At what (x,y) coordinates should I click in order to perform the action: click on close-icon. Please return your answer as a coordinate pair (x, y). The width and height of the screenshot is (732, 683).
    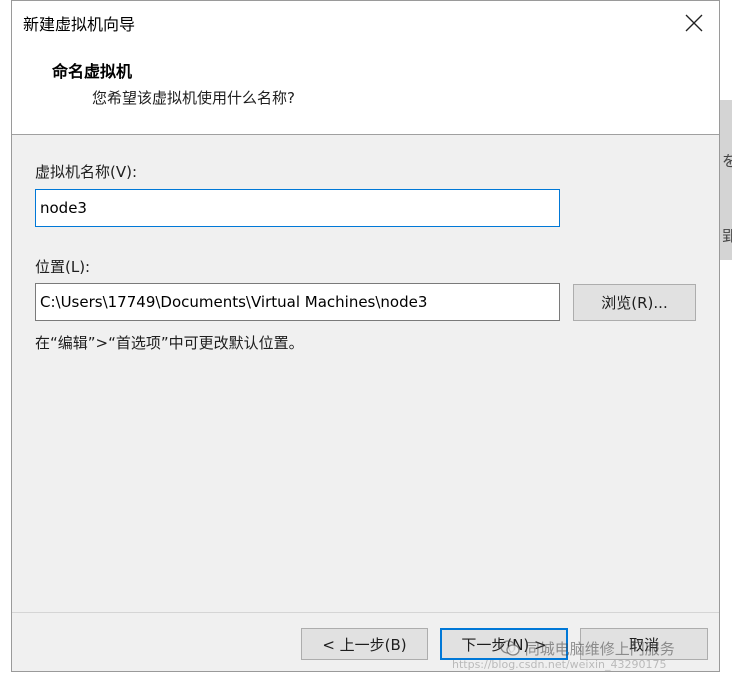
    Looking at the image, I should click on (694, 23).